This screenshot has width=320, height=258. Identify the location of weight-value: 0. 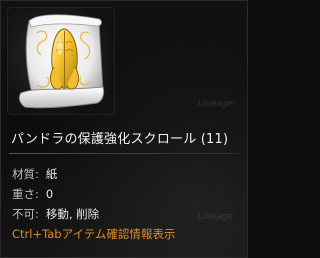
(49, 194).